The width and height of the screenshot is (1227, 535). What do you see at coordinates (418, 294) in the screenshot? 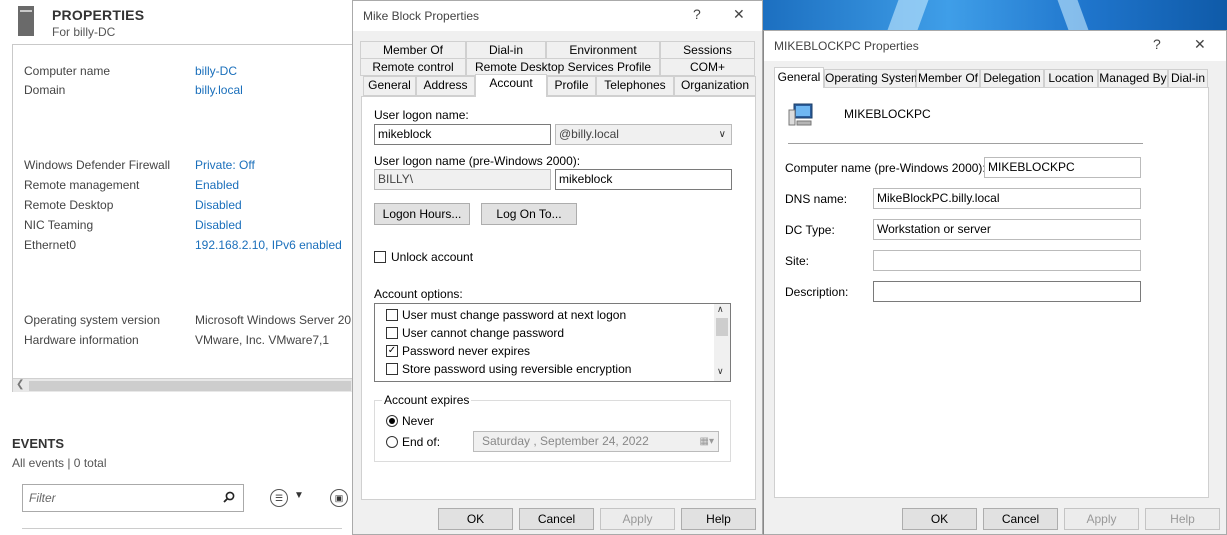
I see `account-options-label: Account options:` at bounding box center [418, 294].